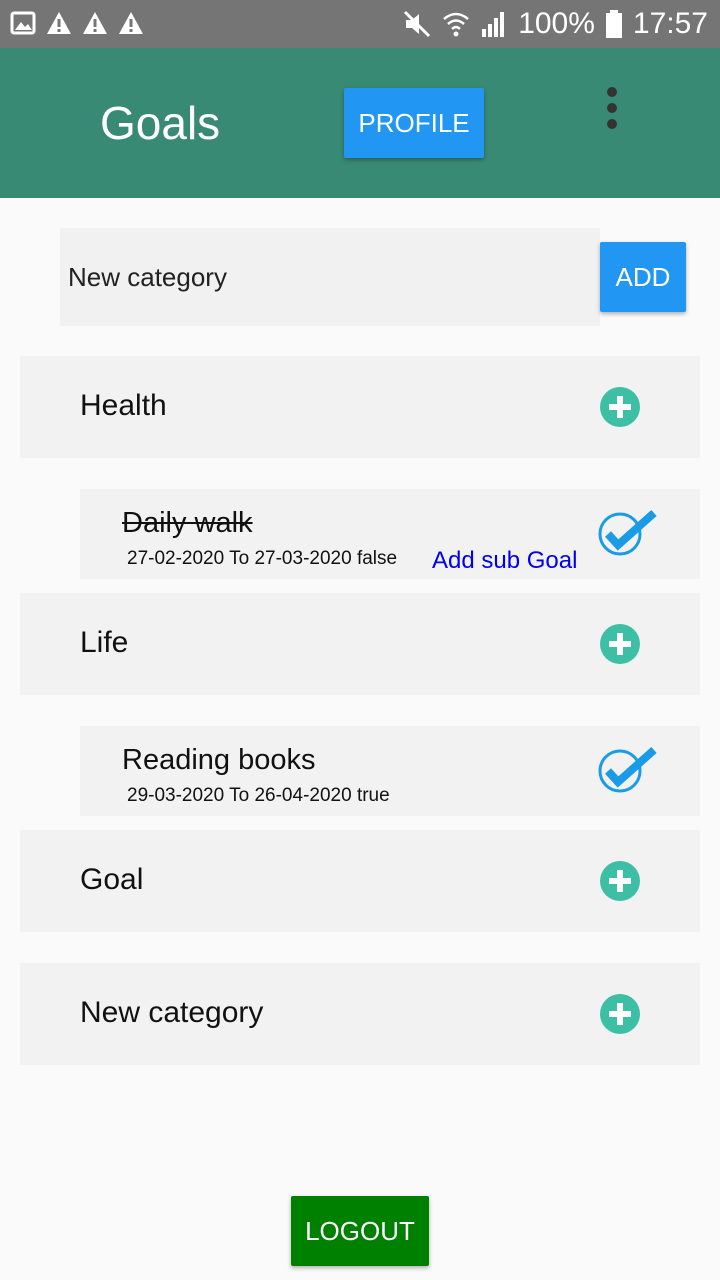 The width and height of the screenshot is (720, 1280). What do you see at coordinates (670, 23) in the screenshot?
I see `clock: 17:57` at bounding box center [670, 23].